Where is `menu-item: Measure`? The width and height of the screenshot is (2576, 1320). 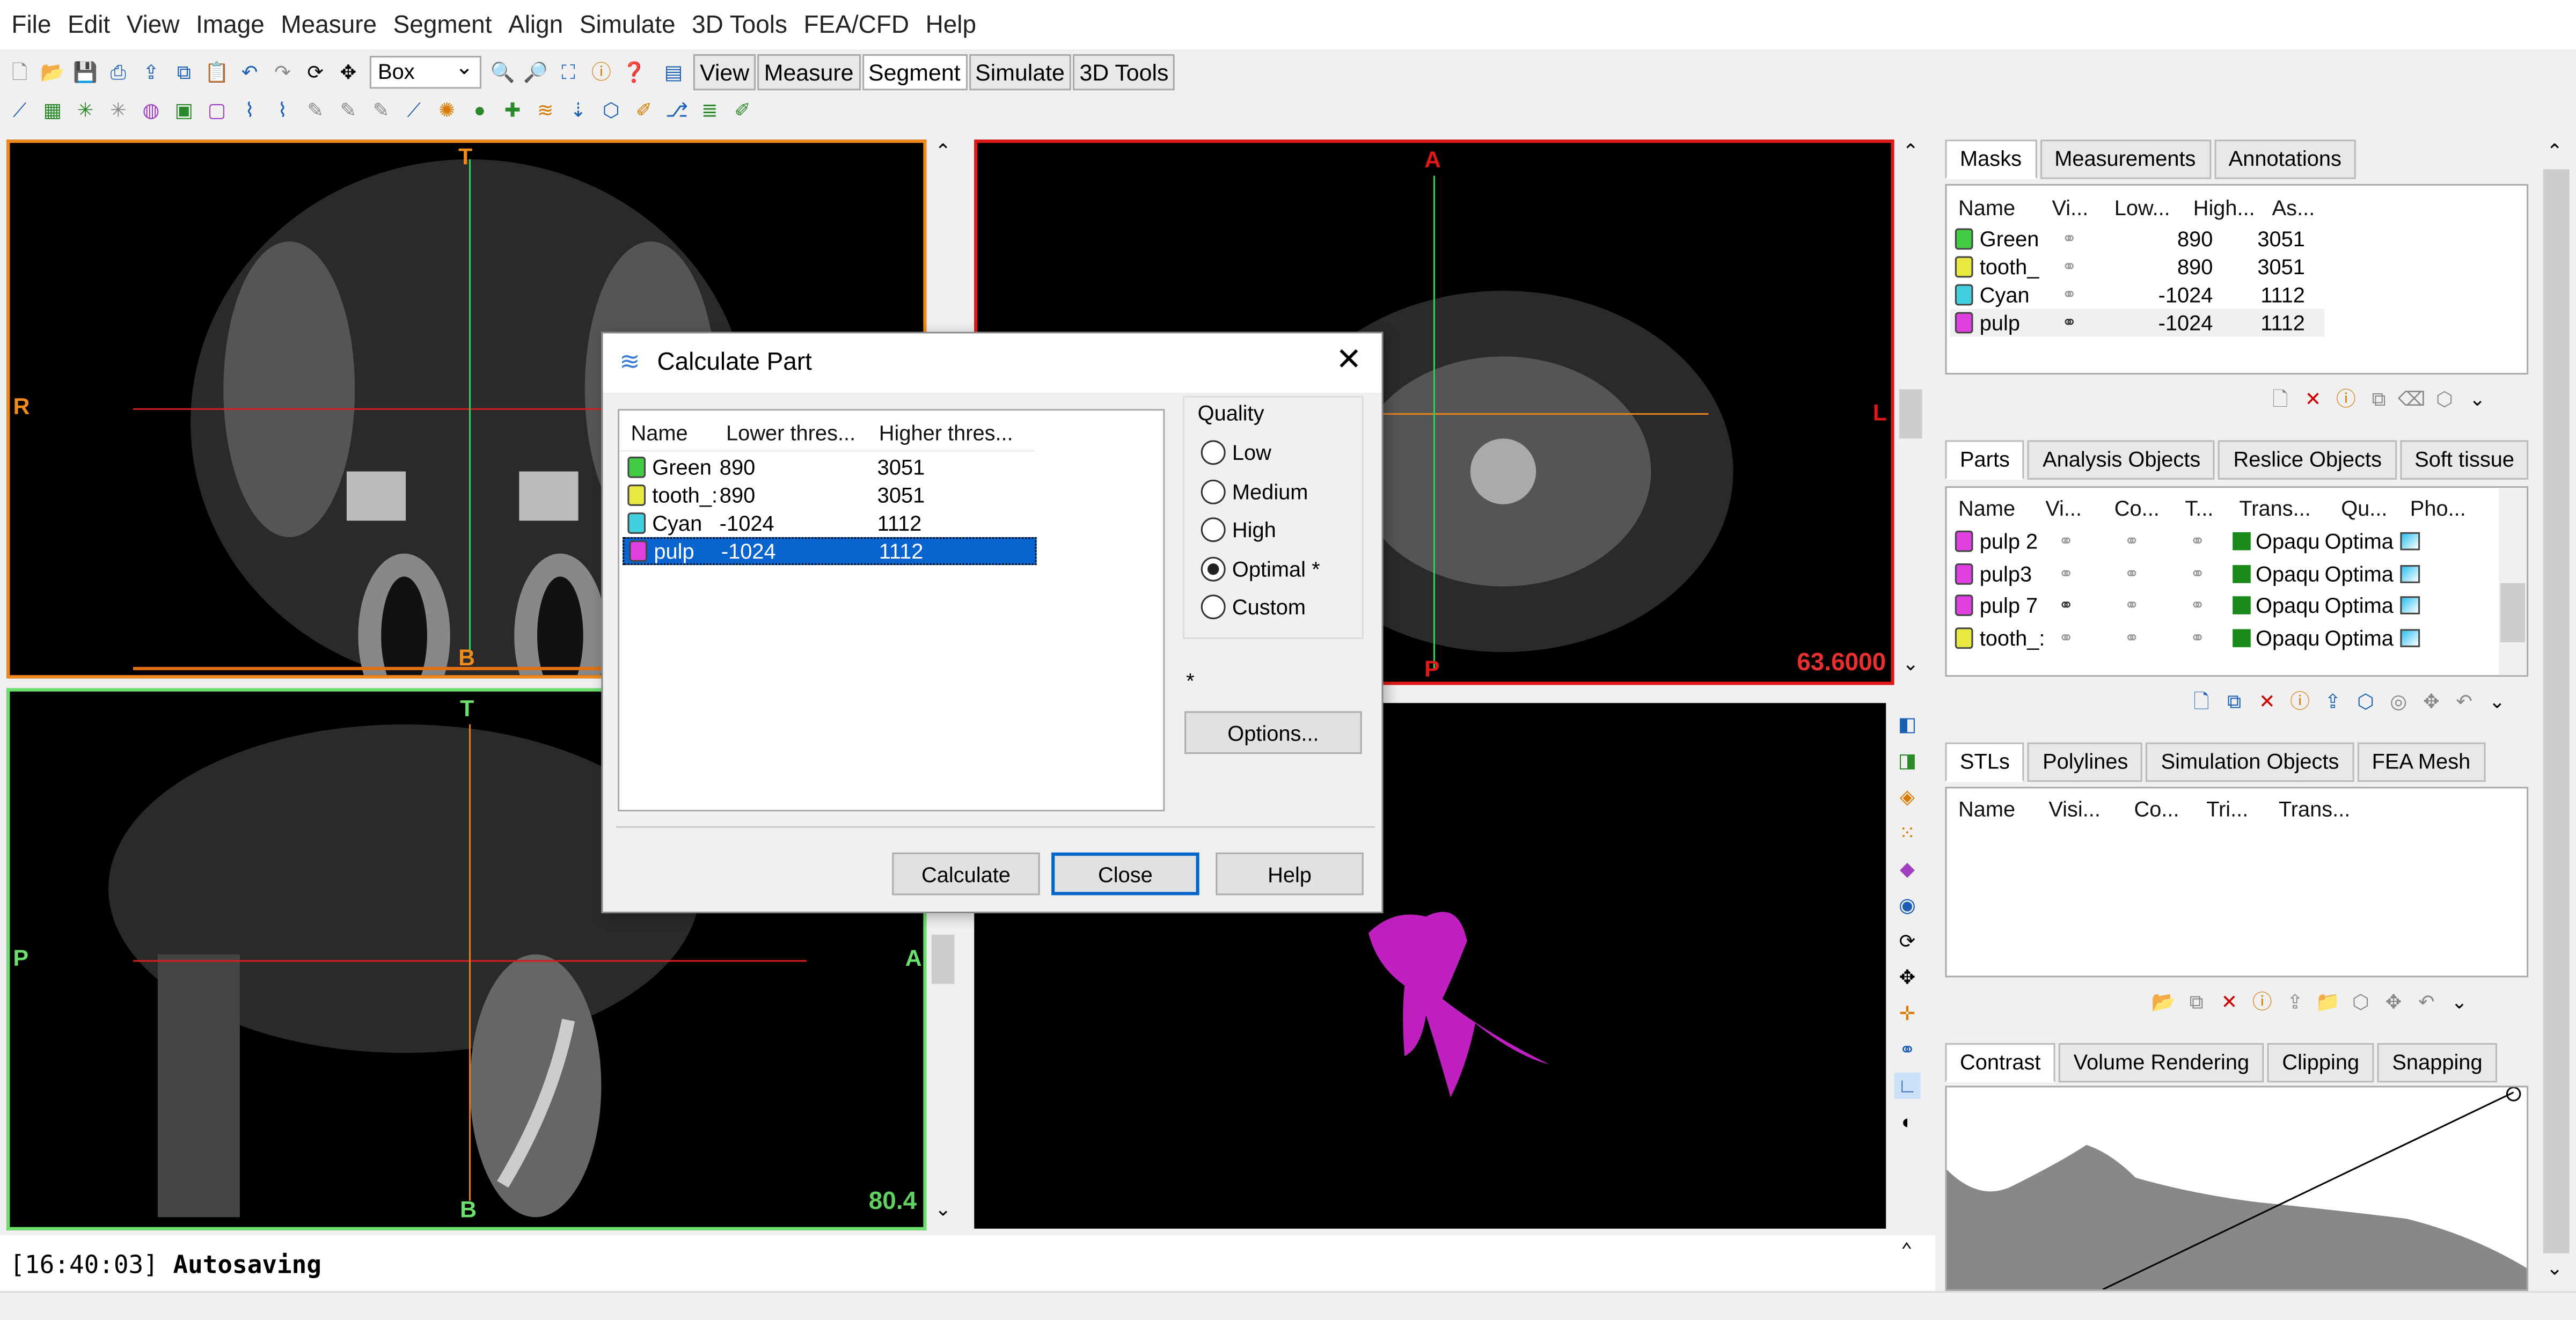 menu-item: Measure is located at coordinates (329, 25).